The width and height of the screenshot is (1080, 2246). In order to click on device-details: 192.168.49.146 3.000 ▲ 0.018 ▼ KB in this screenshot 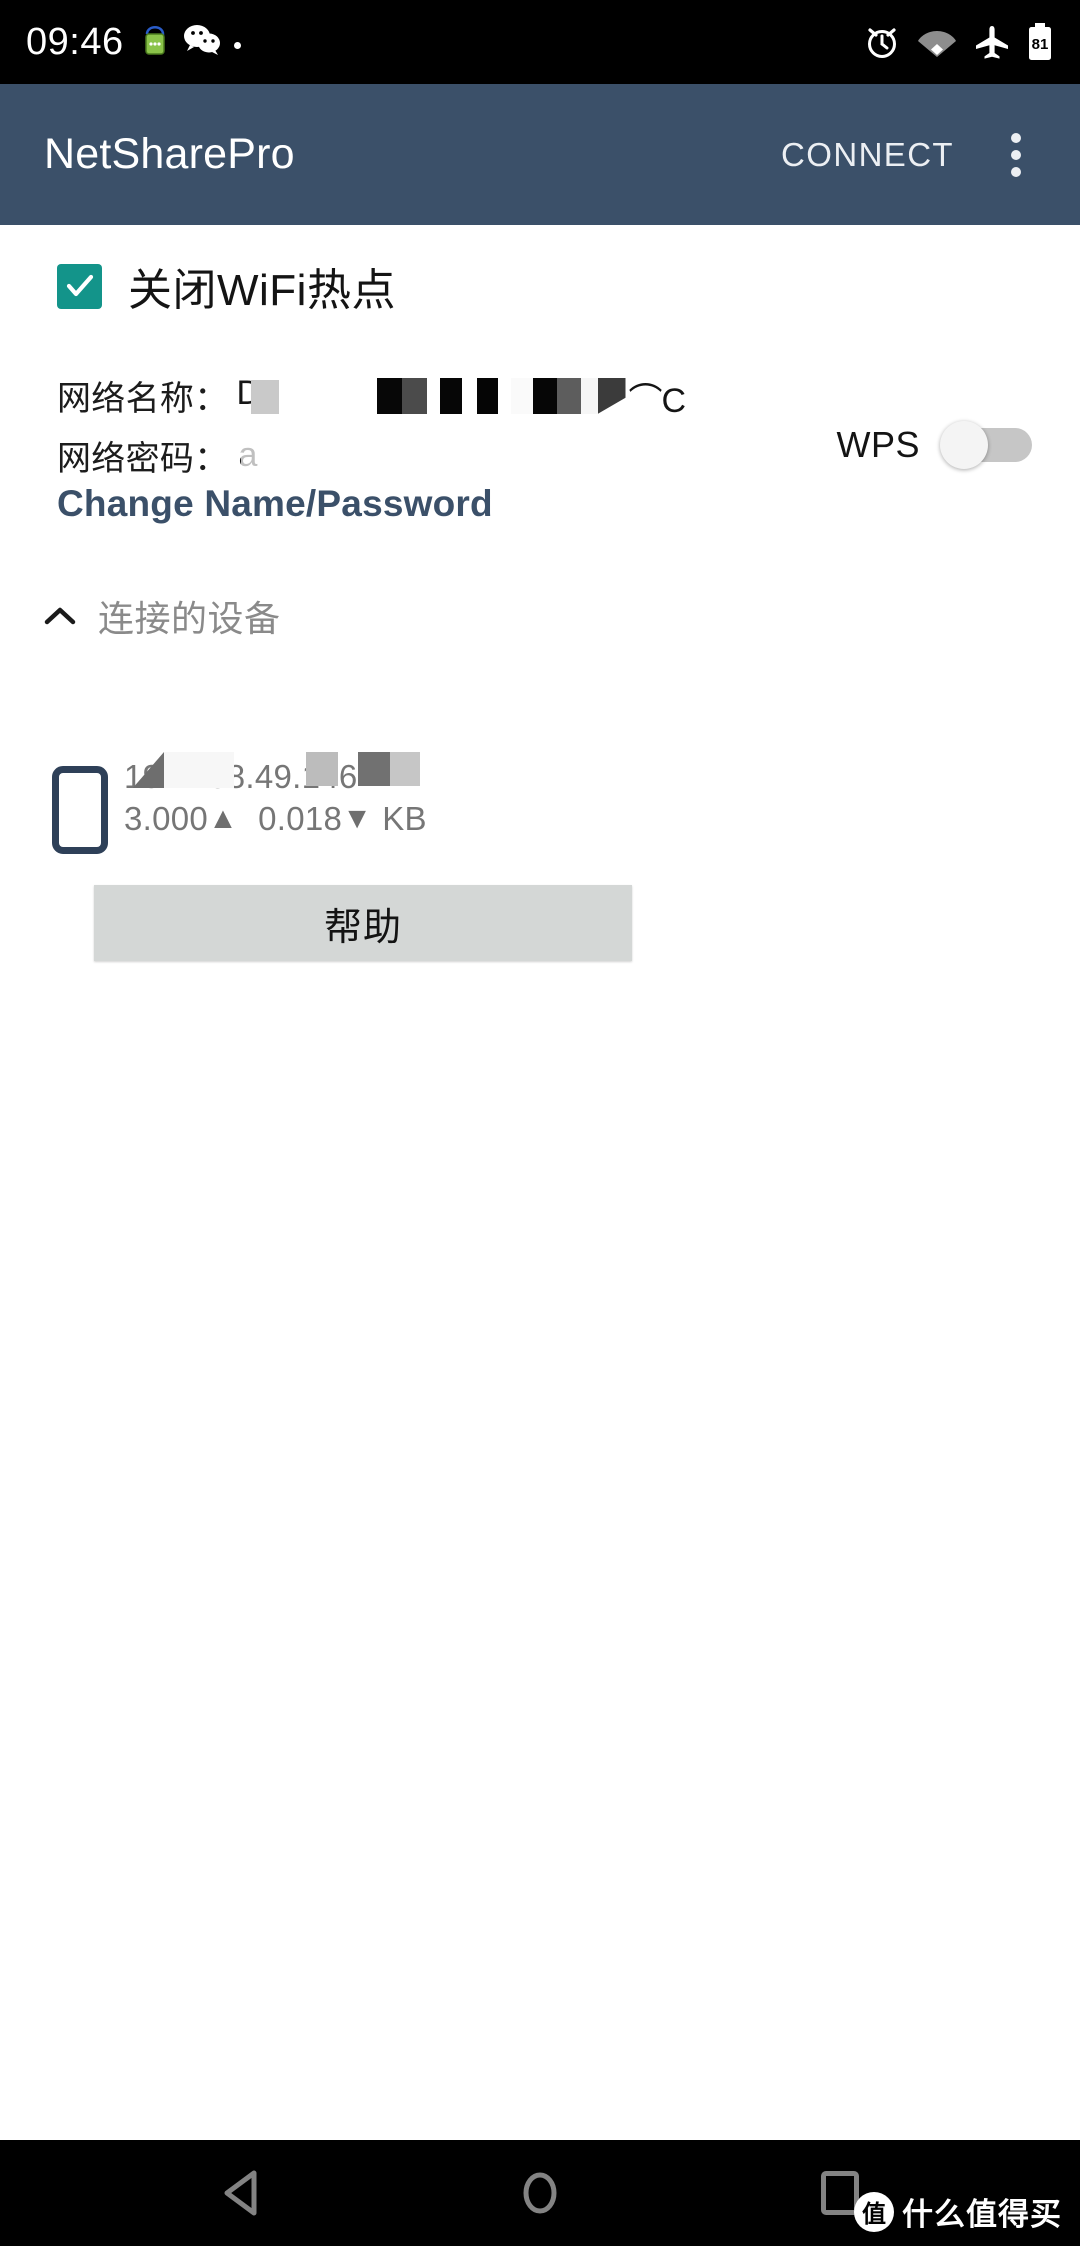, I will do `click(394, 794)`.